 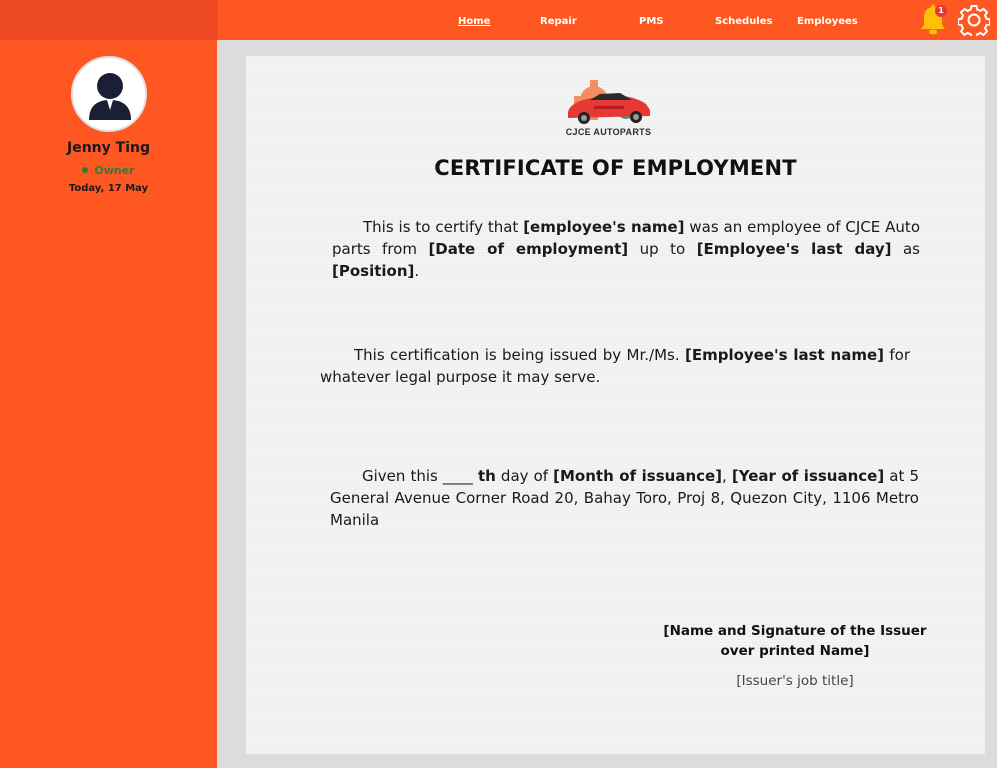 I want to click on nav-home: Home, so click(x=474, y=21).